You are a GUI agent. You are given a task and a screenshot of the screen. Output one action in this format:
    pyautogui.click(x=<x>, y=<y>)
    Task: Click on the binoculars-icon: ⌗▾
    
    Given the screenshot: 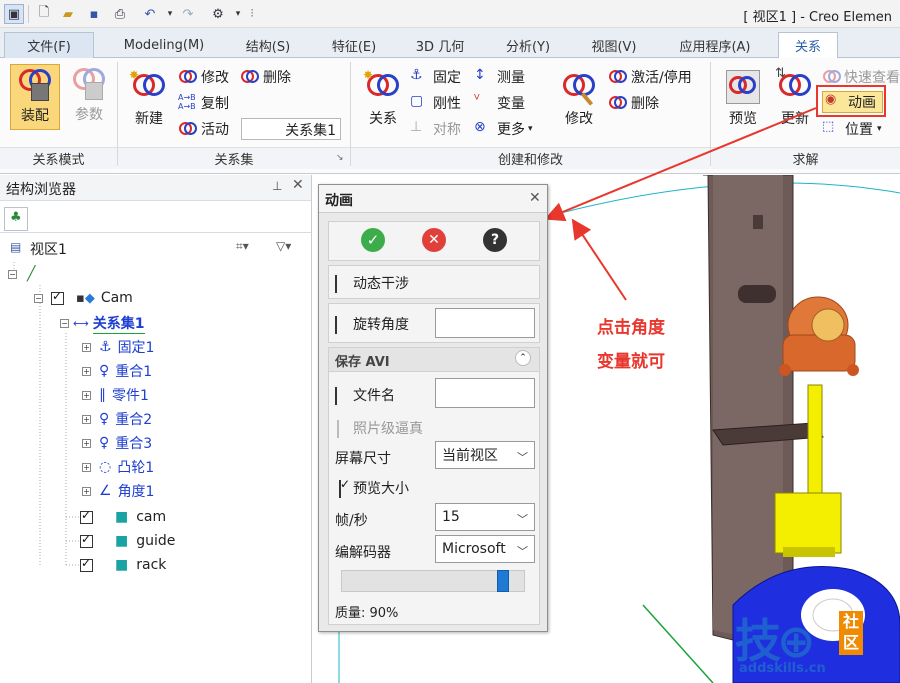 What is the action you would take?
    pyautogui.click(x=242, y=246)
    